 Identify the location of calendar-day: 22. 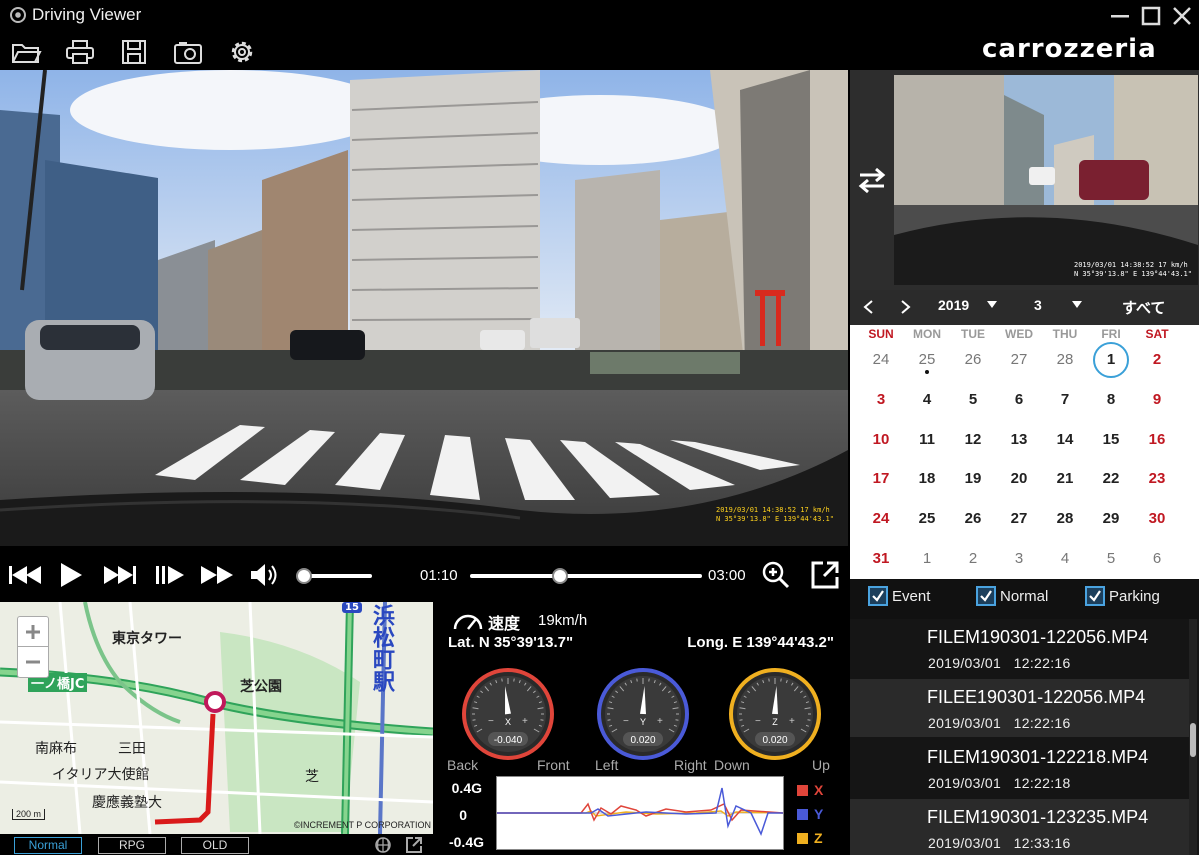
(1111, 479).